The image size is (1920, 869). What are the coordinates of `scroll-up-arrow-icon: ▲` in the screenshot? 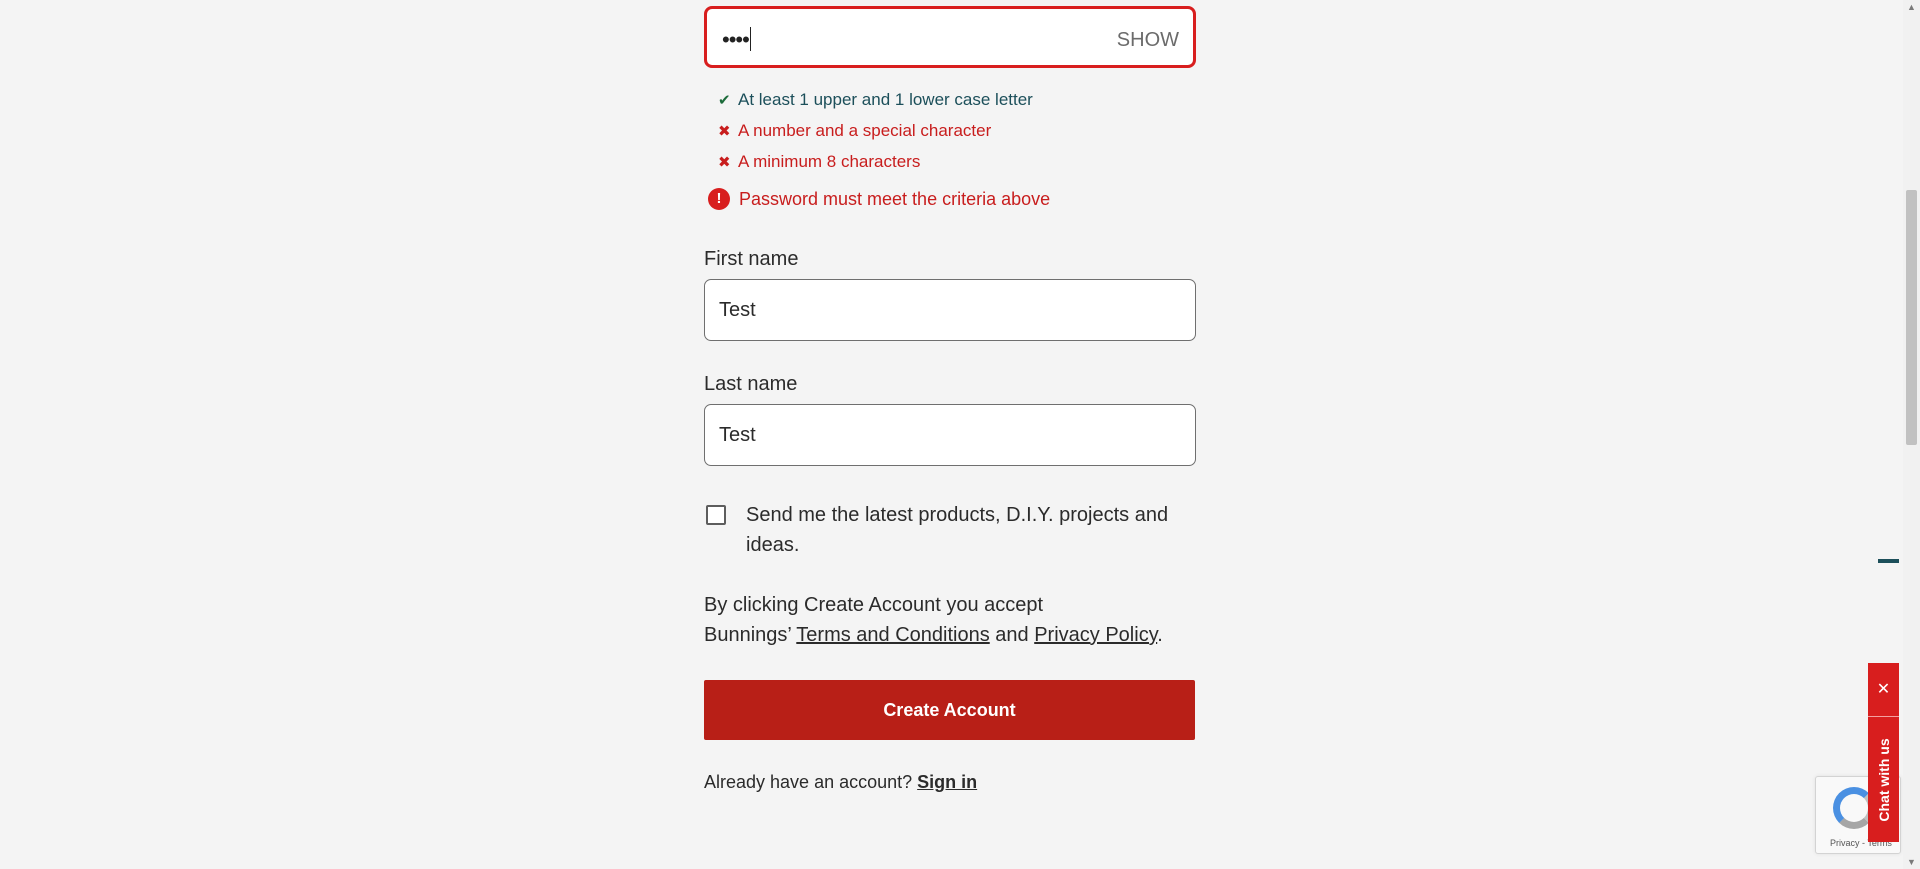 It's located at (1911, 7).